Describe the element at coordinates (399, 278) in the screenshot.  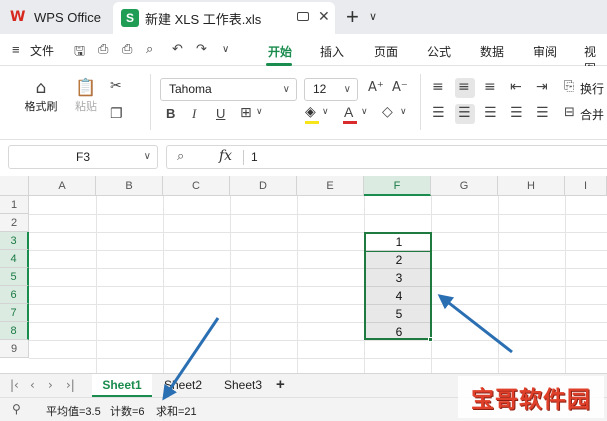
I see `cell-f5: 3` at that location.